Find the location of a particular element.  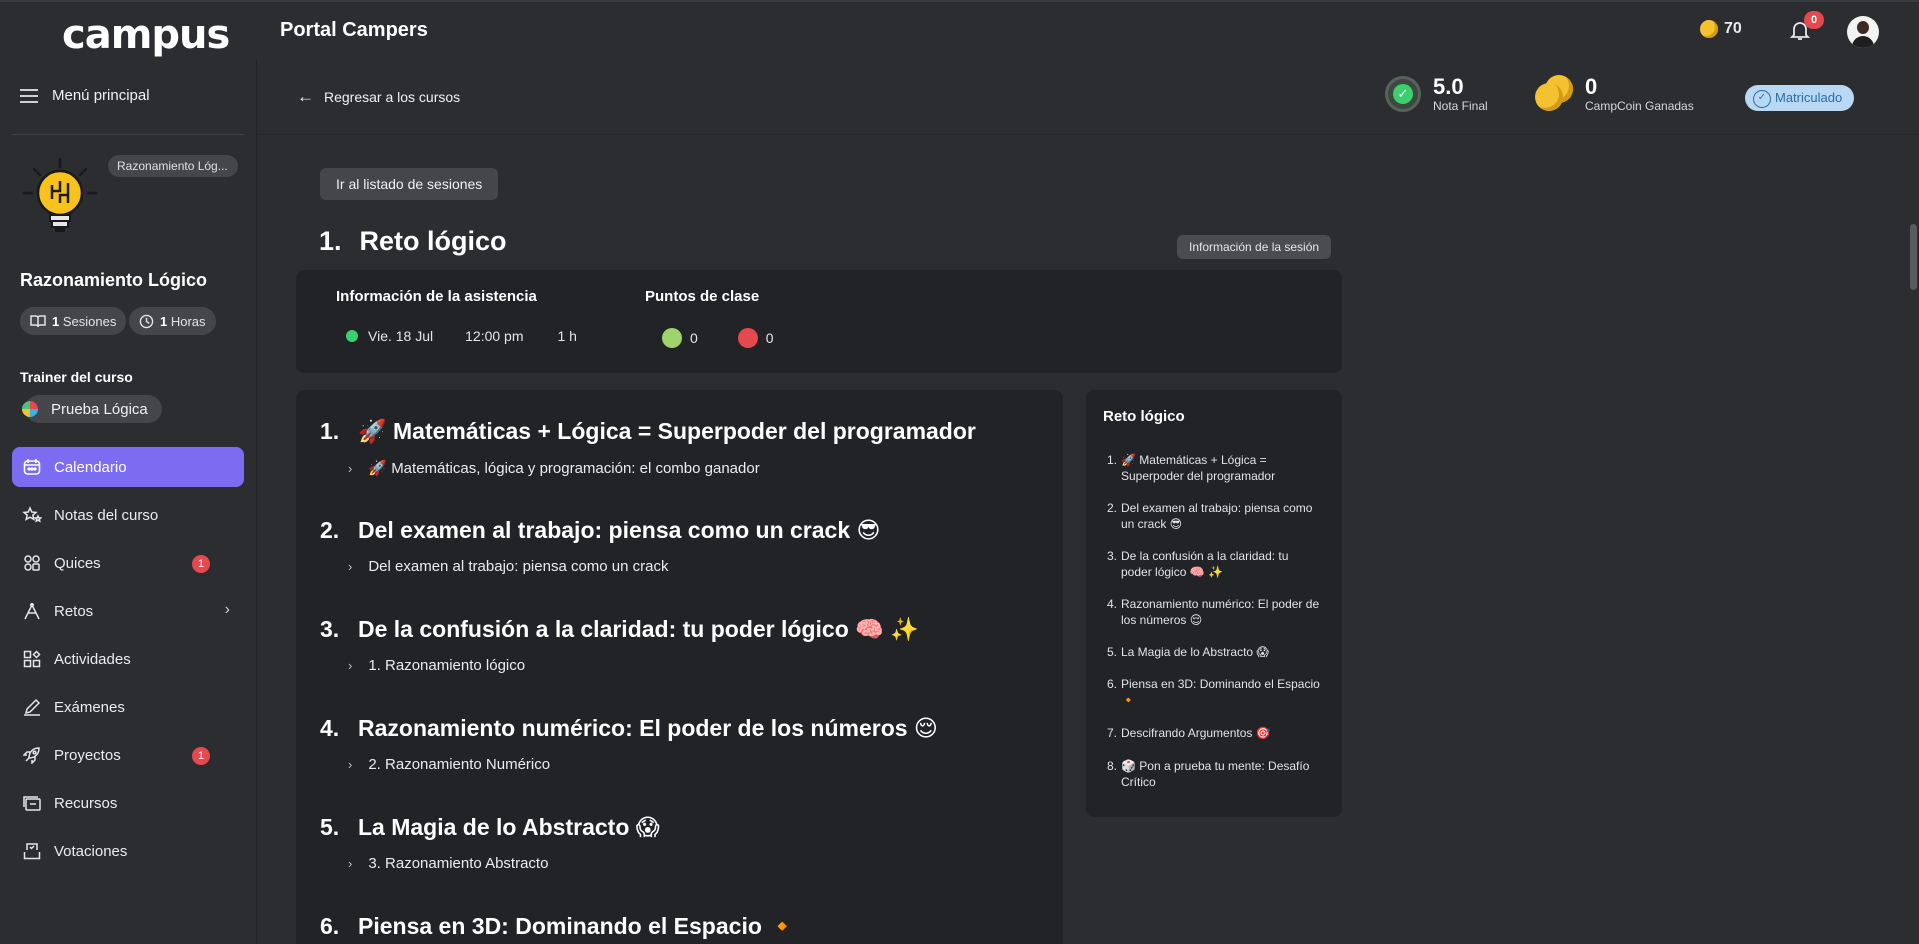

points-row: 0 0 is located at coordinates (718, 338).